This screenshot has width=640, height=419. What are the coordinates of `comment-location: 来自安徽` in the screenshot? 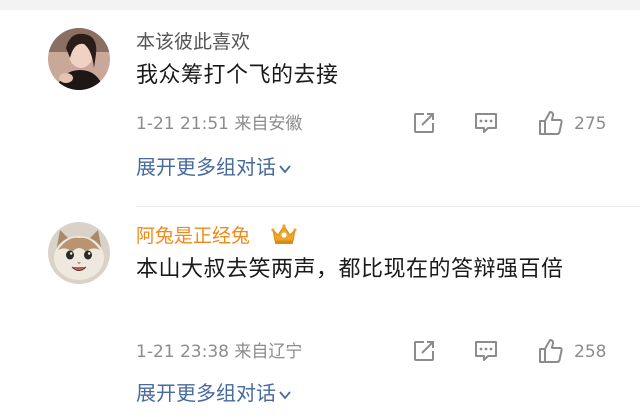 It's located at (268, 124).